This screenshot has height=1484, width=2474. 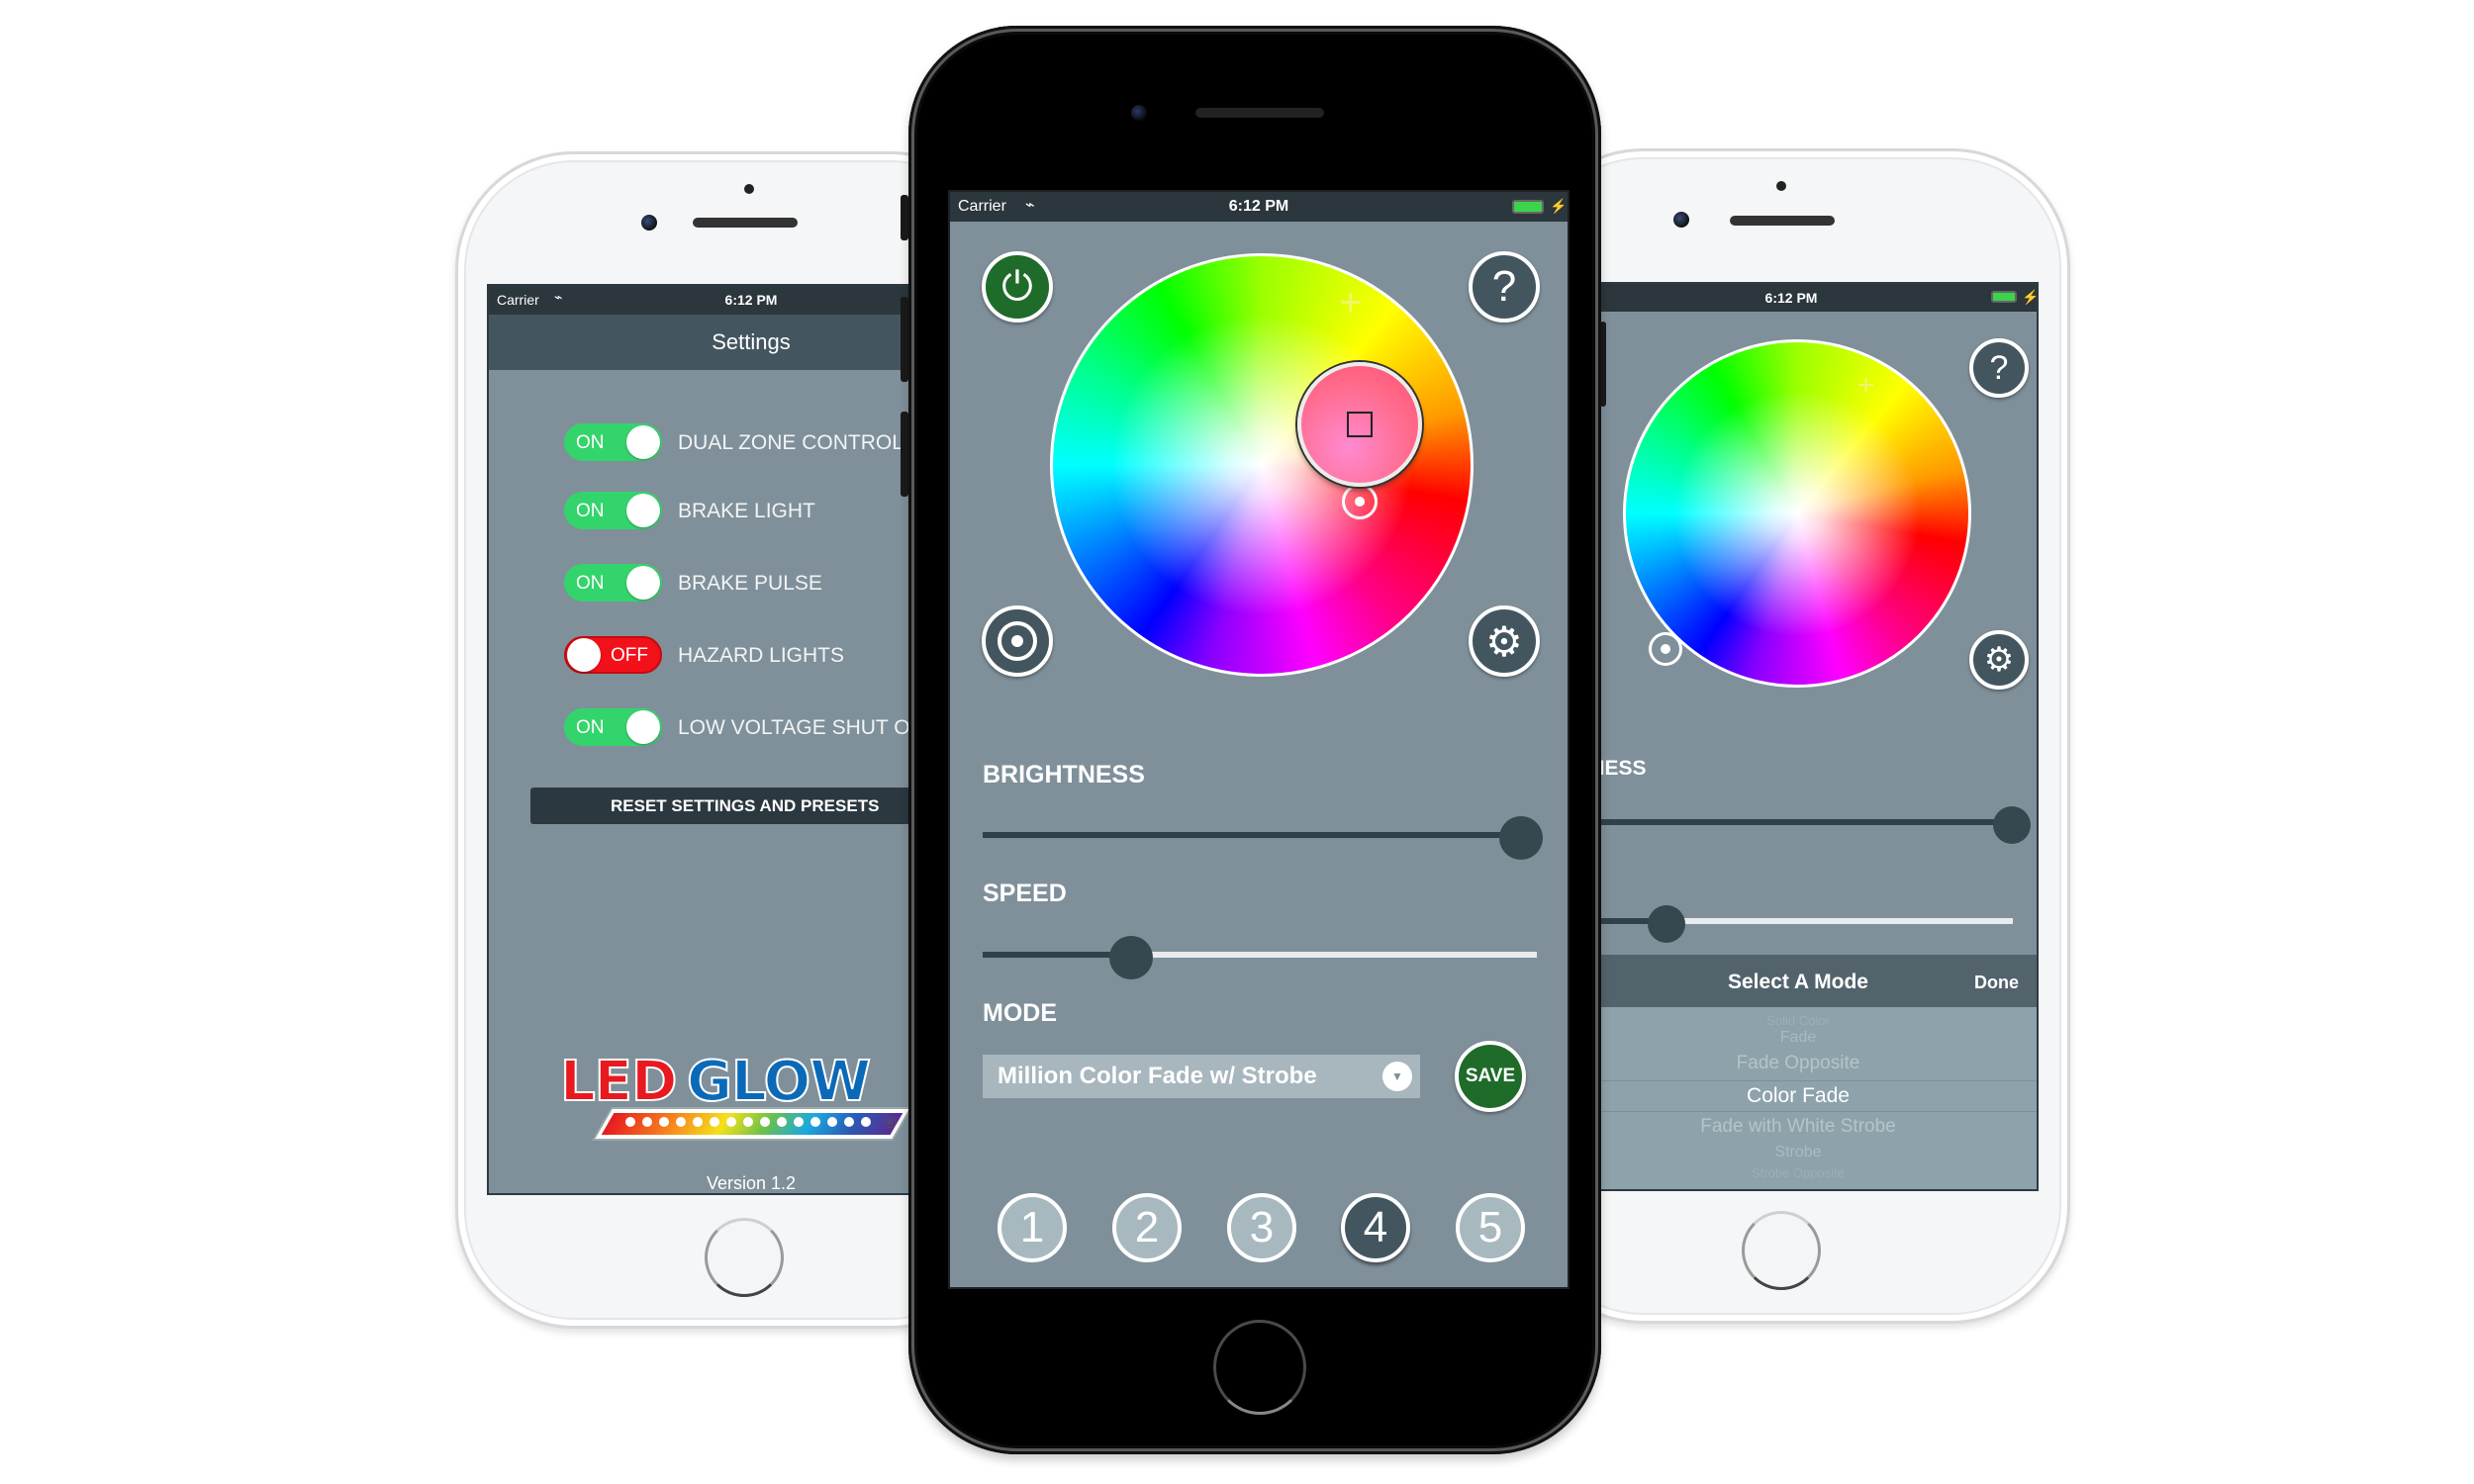 What do you see at coordinates (754, 1124) in the screenshot?
I see `logo-led-dots` at bounding box center [754, 1124].